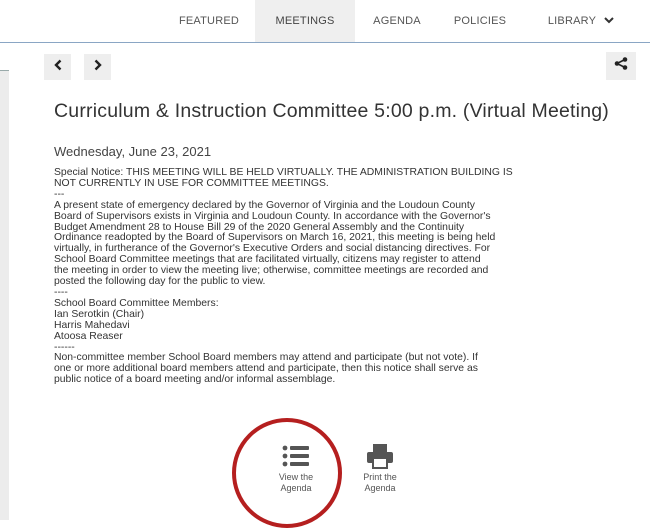 The height and width of the screenshot is (528, 650). Describe the element at coordinates (296, 456) in the screenshot. I see `list-icon` at that location.